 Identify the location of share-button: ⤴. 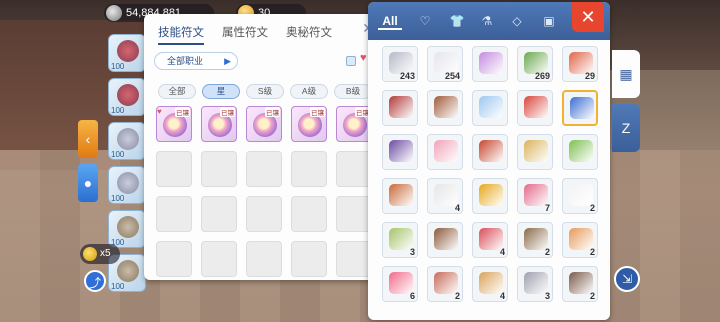
(95, 281).